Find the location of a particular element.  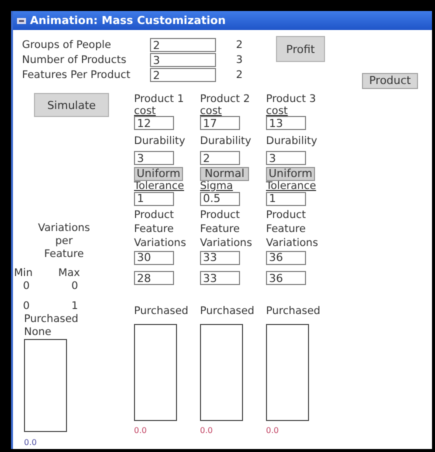

product-title: Product 1 is located at coordinates (159, 99).